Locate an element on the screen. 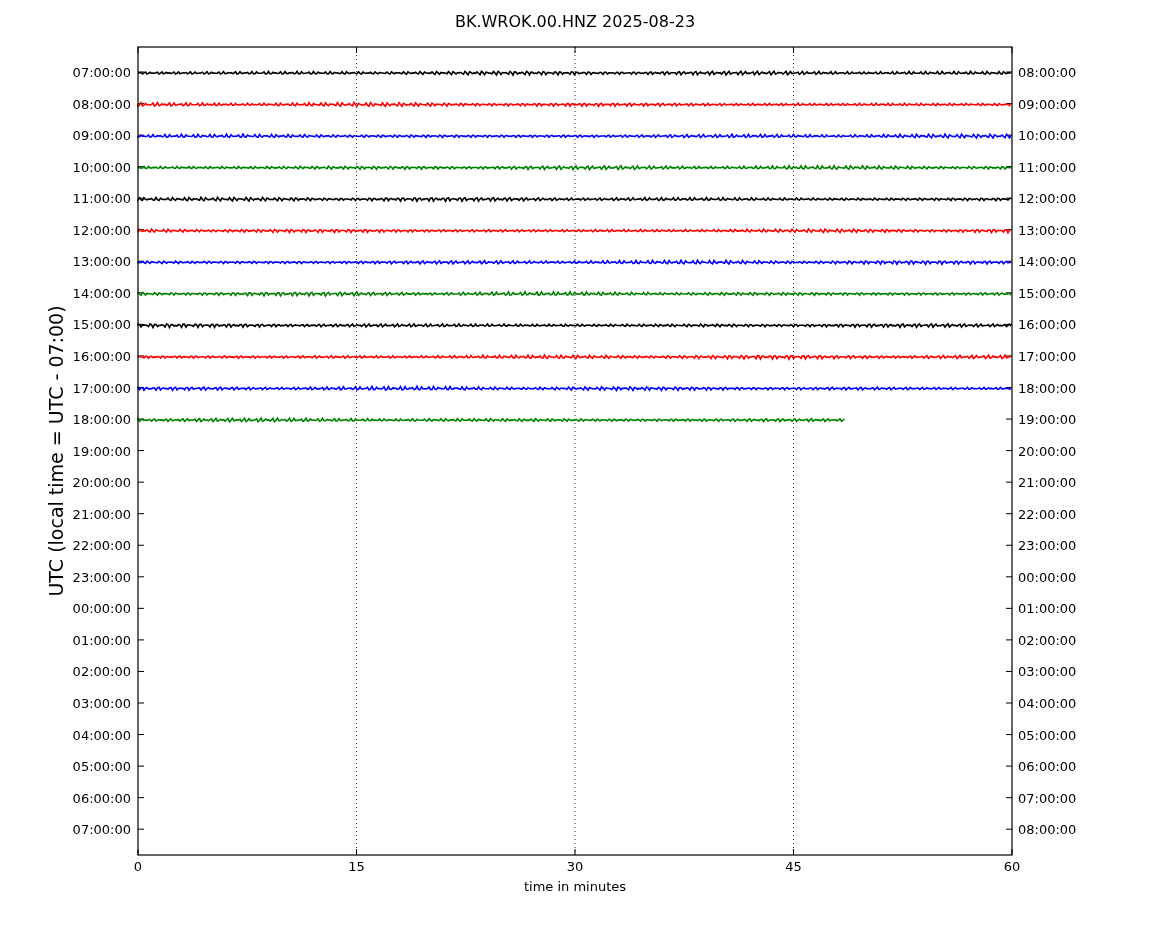 The width and height of the screenshot is (1150, 950). axis-tick-label: 60 is located at coordinates (1012, 866).